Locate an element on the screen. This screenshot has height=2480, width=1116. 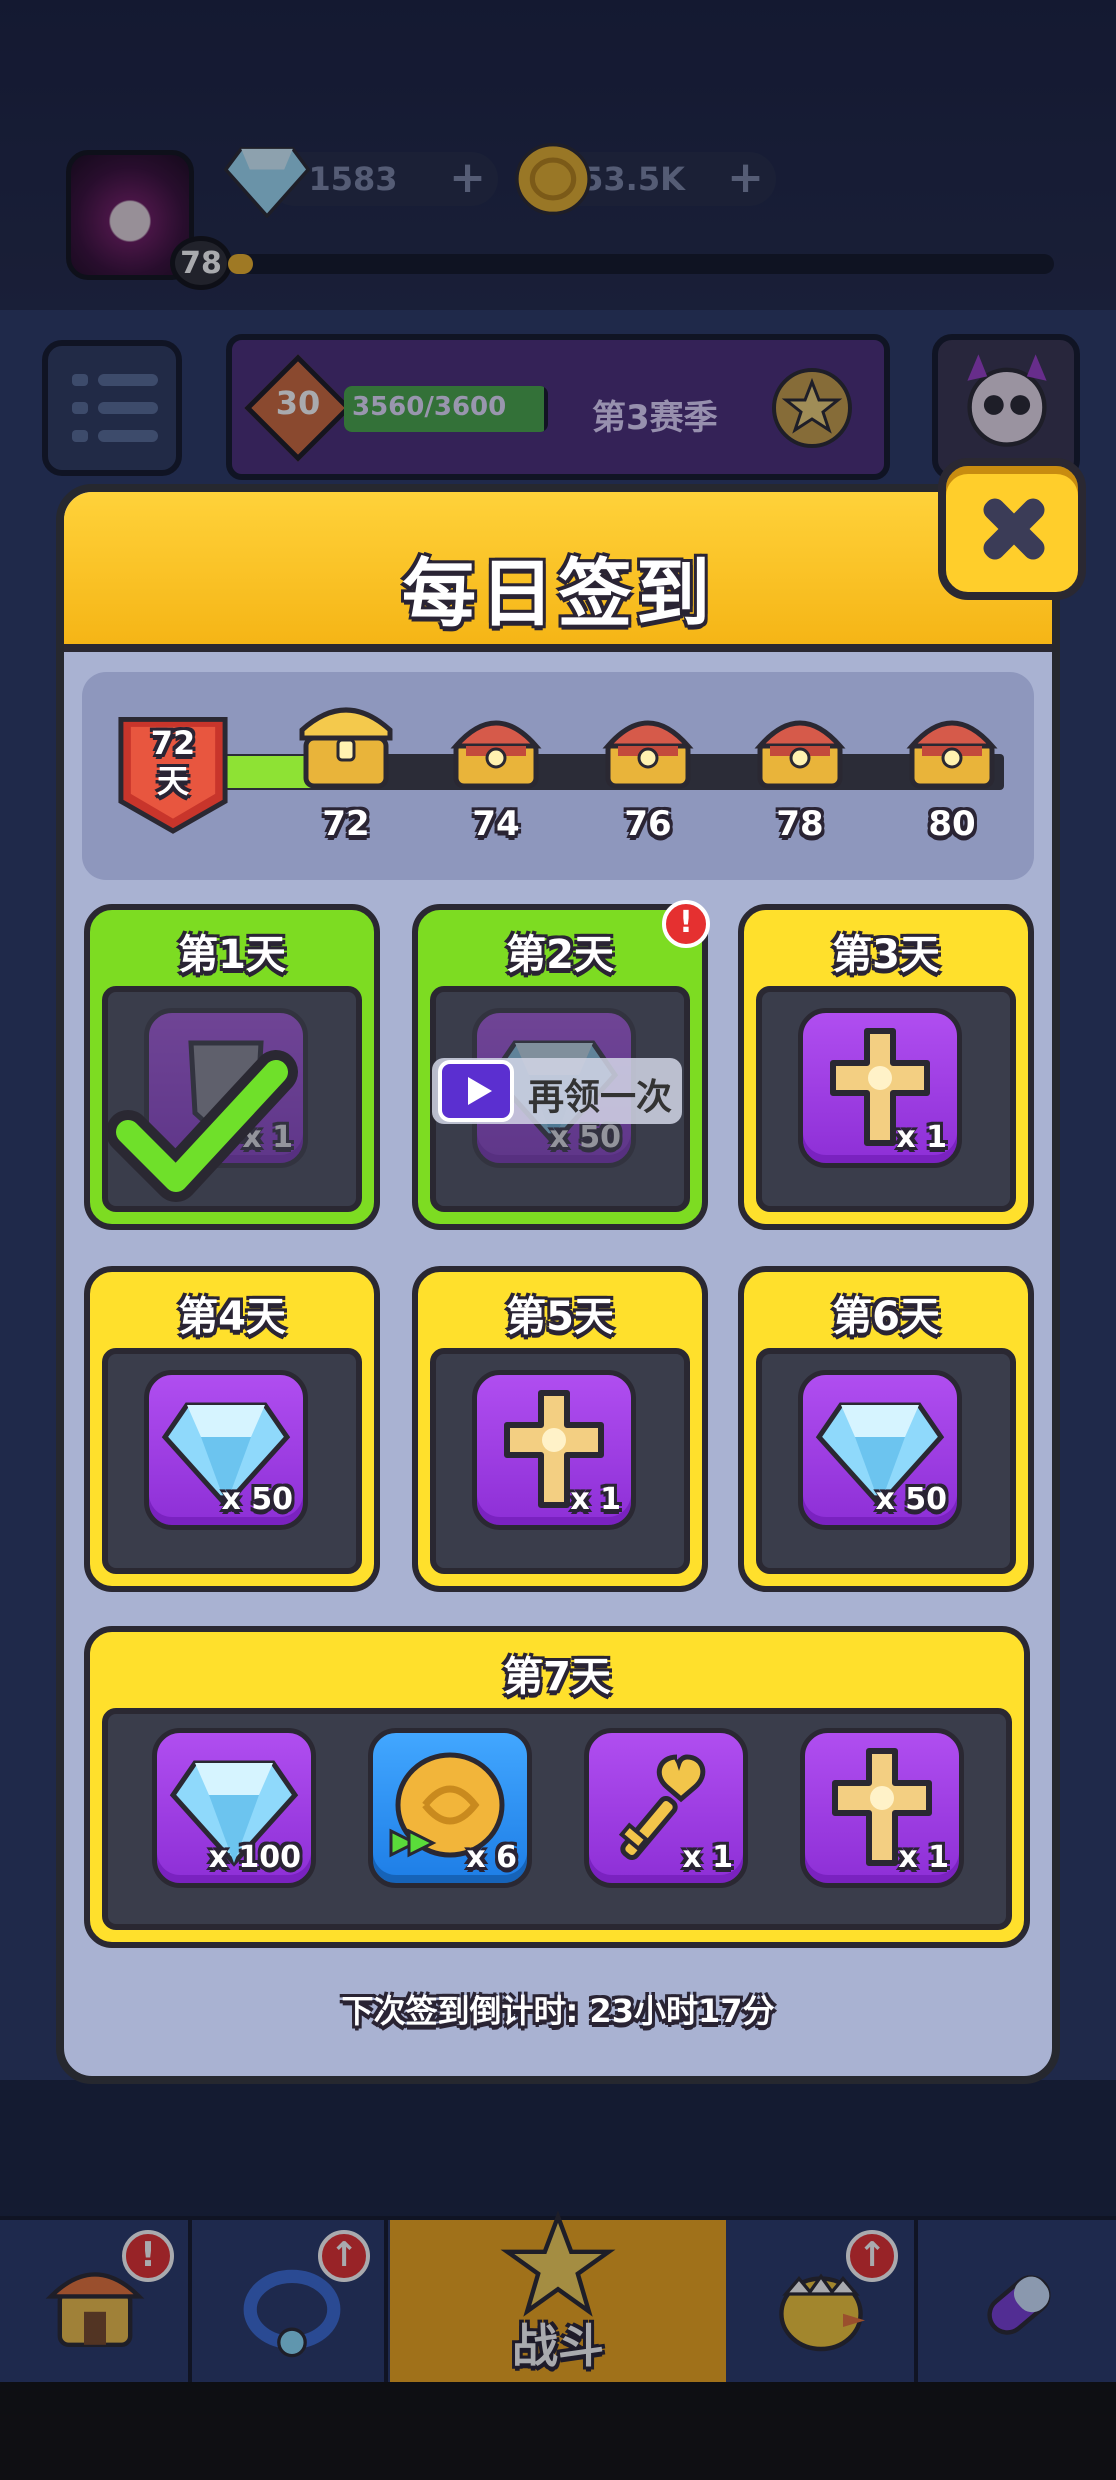
day-card-6: 第6天 x 50 is located at coordinates (886, 1429).